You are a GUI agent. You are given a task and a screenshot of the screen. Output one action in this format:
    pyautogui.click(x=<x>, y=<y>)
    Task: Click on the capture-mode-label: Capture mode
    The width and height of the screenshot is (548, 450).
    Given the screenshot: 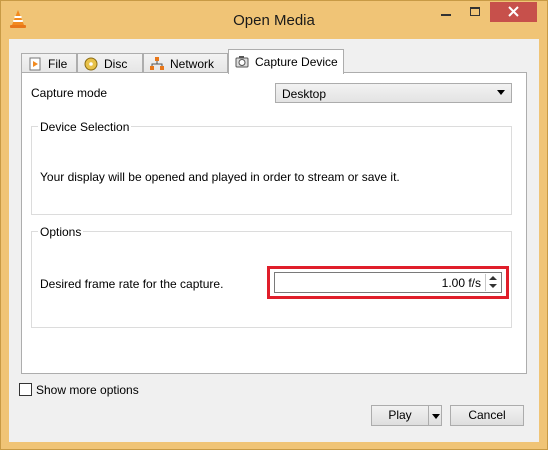 What is the action you would take?
    pyautogui.click(x=69, y=93)
    